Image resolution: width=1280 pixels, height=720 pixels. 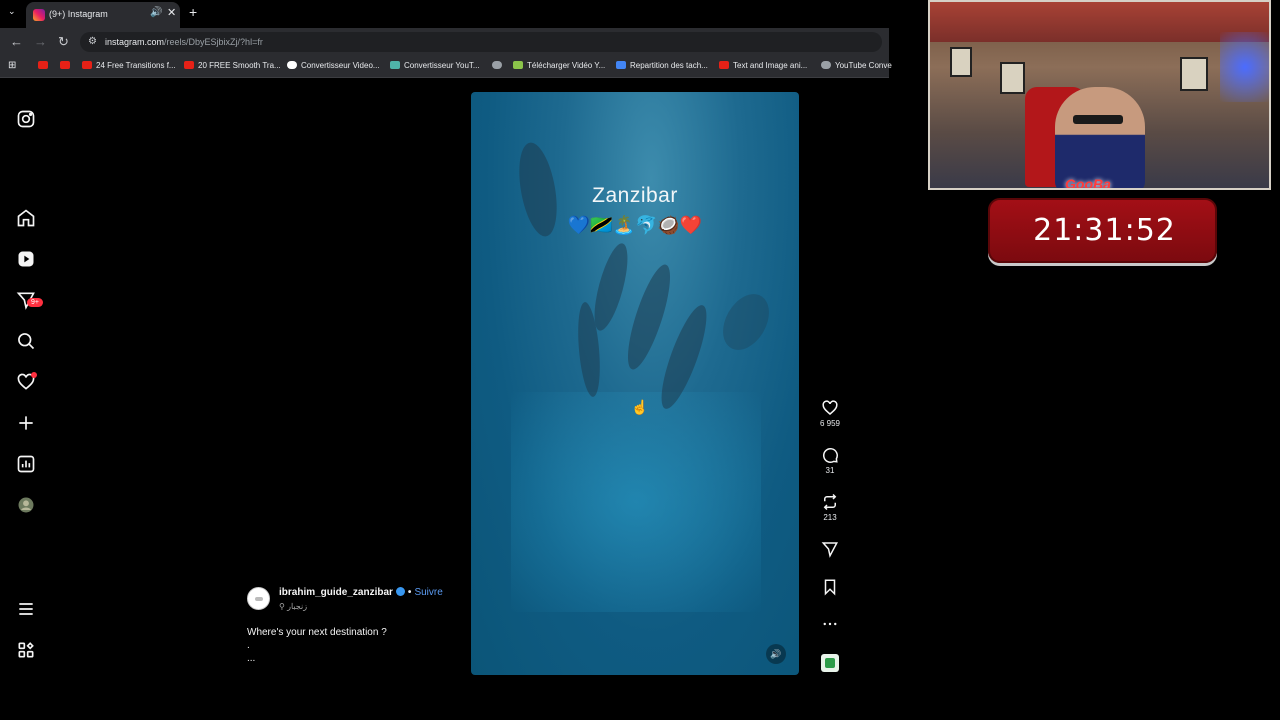 I want to click on tab-instagram: (9+) Instagram 🔊 ✕, so click(x=103, y=15).